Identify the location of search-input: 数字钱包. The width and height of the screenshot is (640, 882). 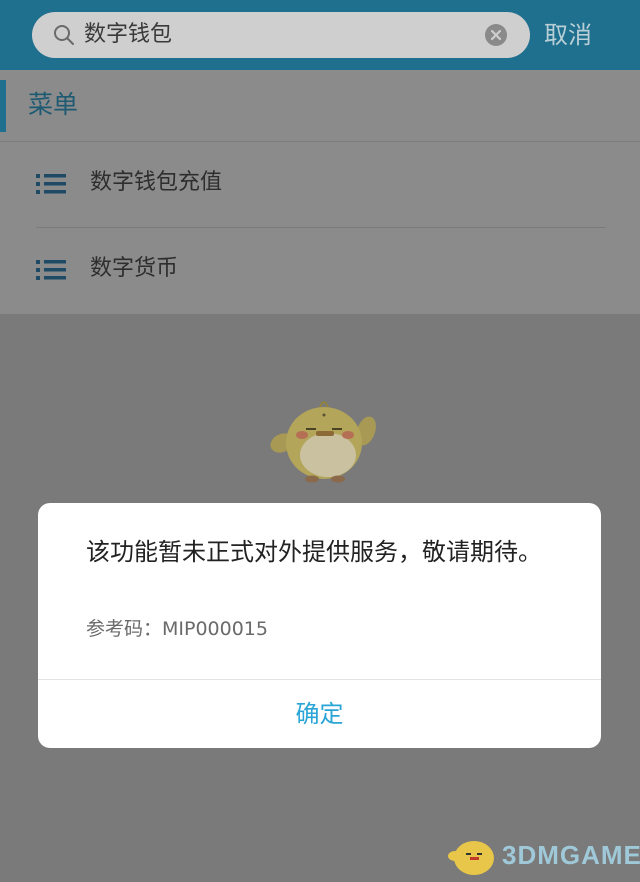
(281, 35).